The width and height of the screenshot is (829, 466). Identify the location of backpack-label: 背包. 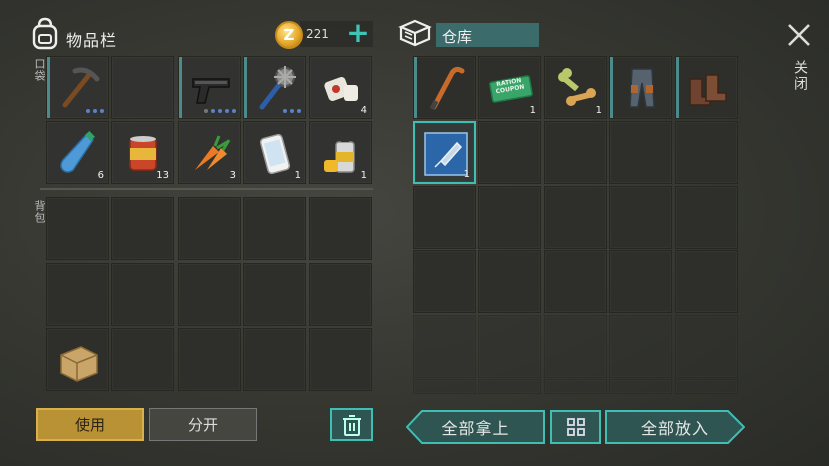
(39, 212).